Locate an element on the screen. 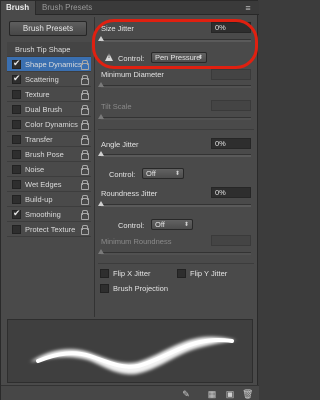 This screenshot has height=400, width=320. angle-control-label: Control: is located at coordinates (122, 174).